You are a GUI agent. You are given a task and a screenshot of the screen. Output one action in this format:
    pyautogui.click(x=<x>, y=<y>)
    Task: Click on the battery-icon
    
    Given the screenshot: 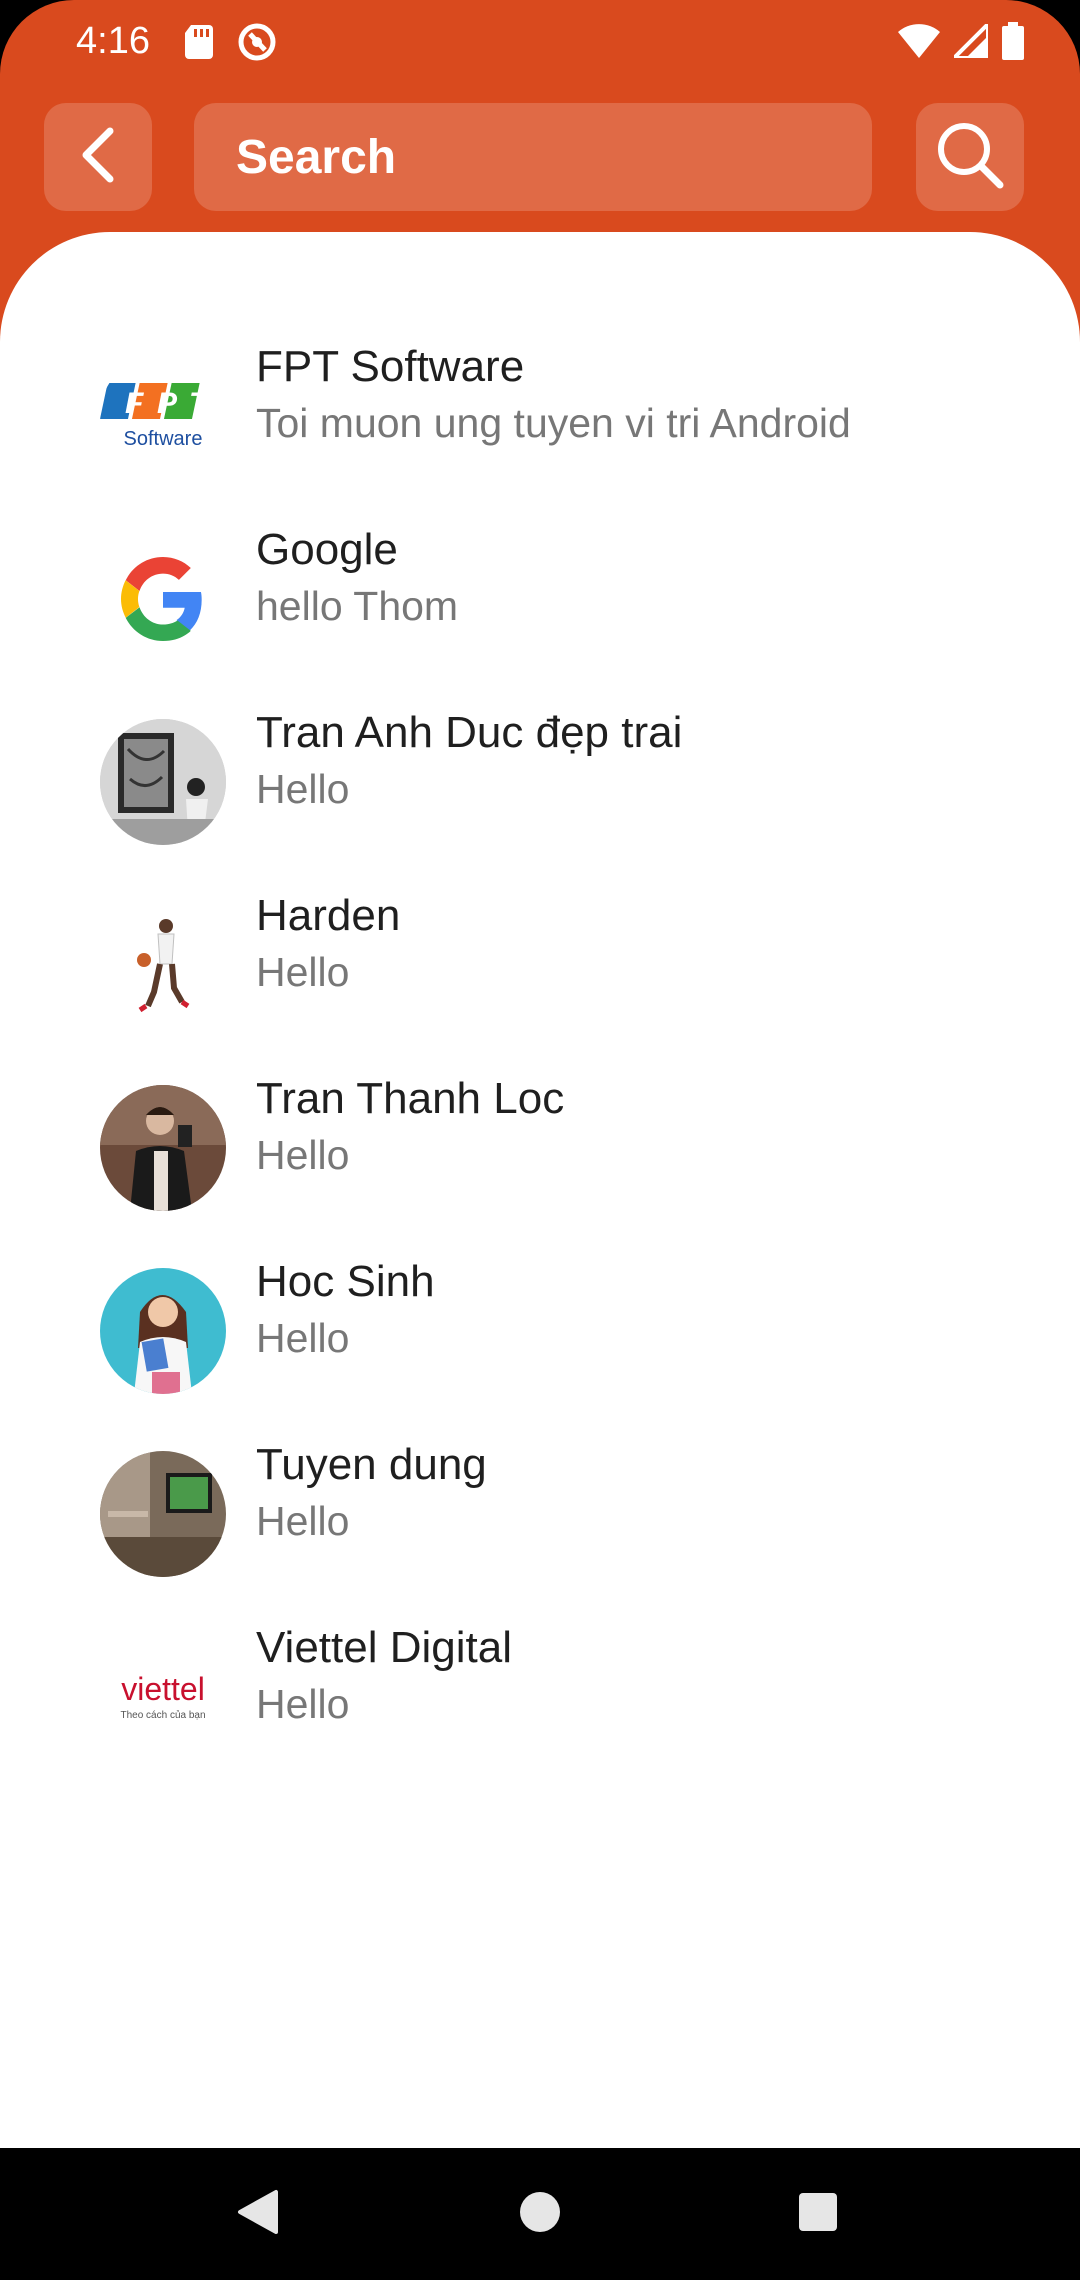 What is the action you would take?
    pyautogui.click(x=1013, y=43)
    